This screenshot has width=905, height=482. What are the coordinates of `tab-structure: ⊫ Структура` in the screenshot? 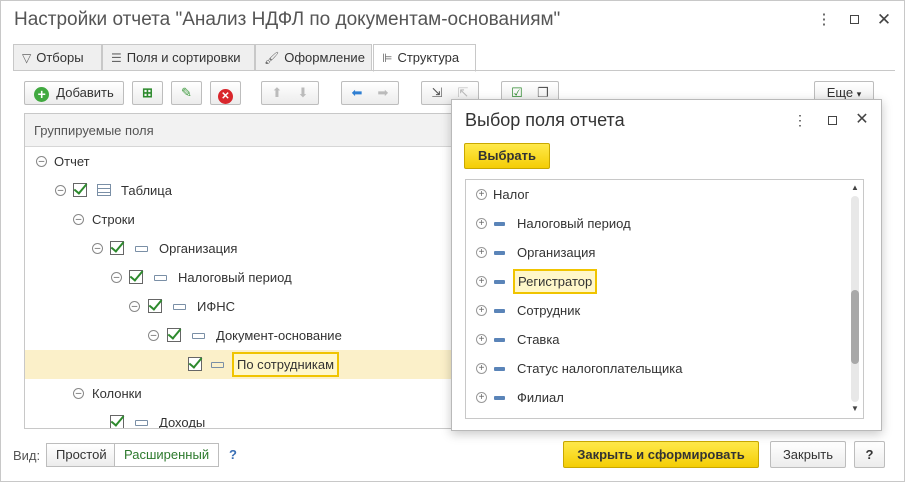 It's located at (424, 58).